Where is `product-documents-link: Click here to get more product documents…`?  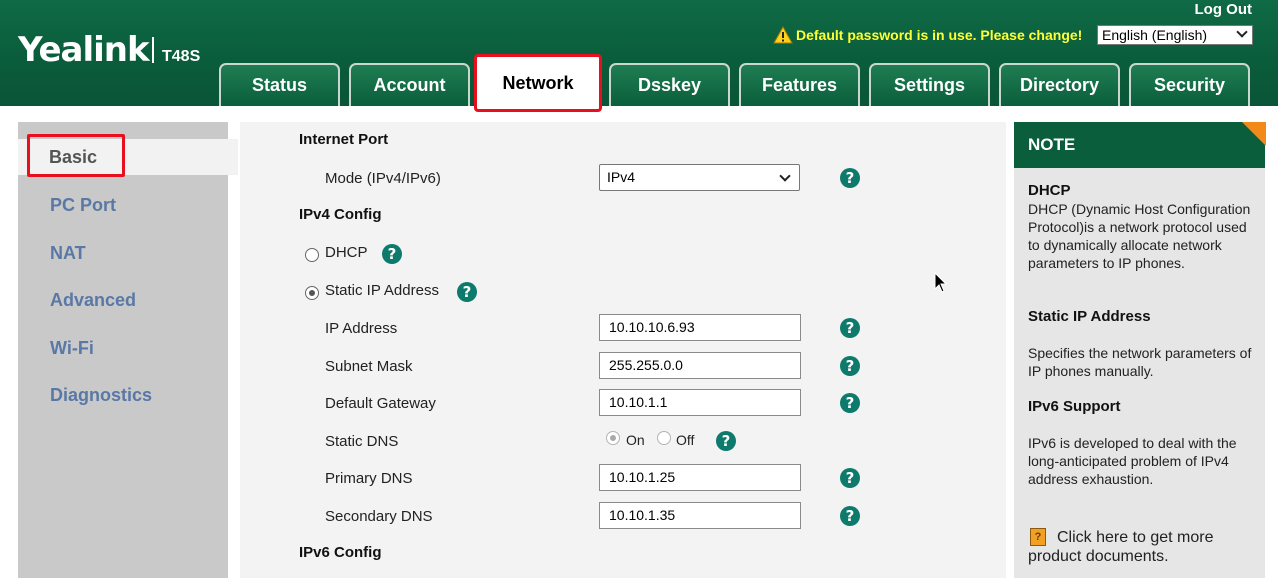
product-documents-link: Click here to get more product documents… is located at coordinates (1143, 547).